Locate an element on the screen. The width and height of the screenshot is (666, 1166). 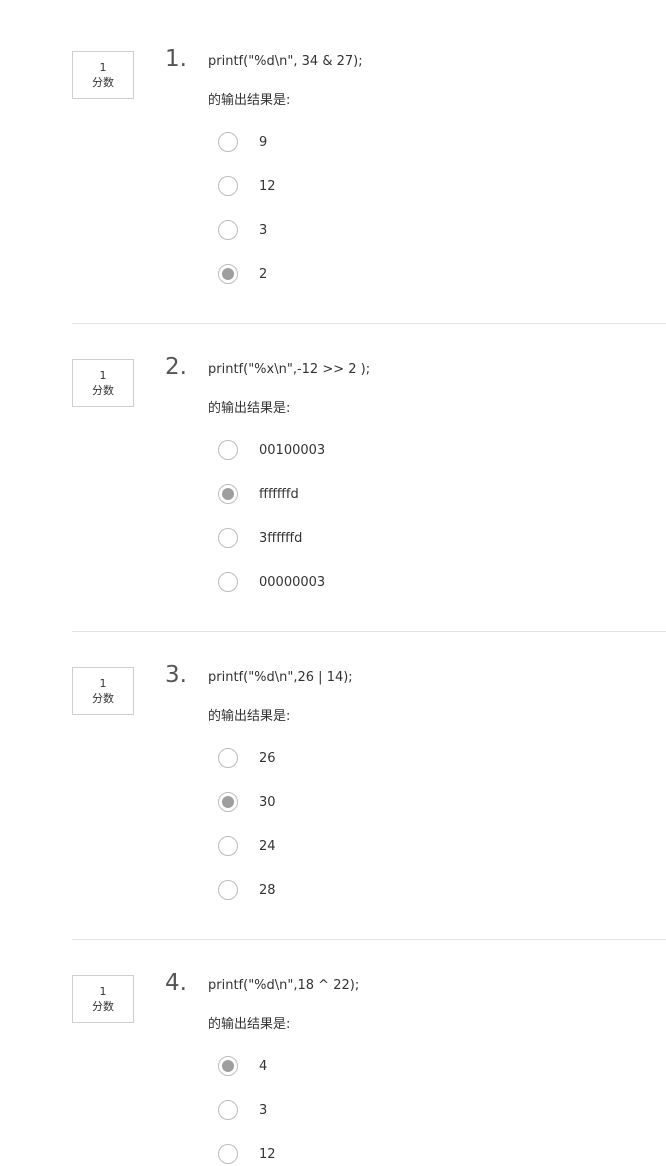
answer-option: 3ffffffd is located at coordinates (260, 538).